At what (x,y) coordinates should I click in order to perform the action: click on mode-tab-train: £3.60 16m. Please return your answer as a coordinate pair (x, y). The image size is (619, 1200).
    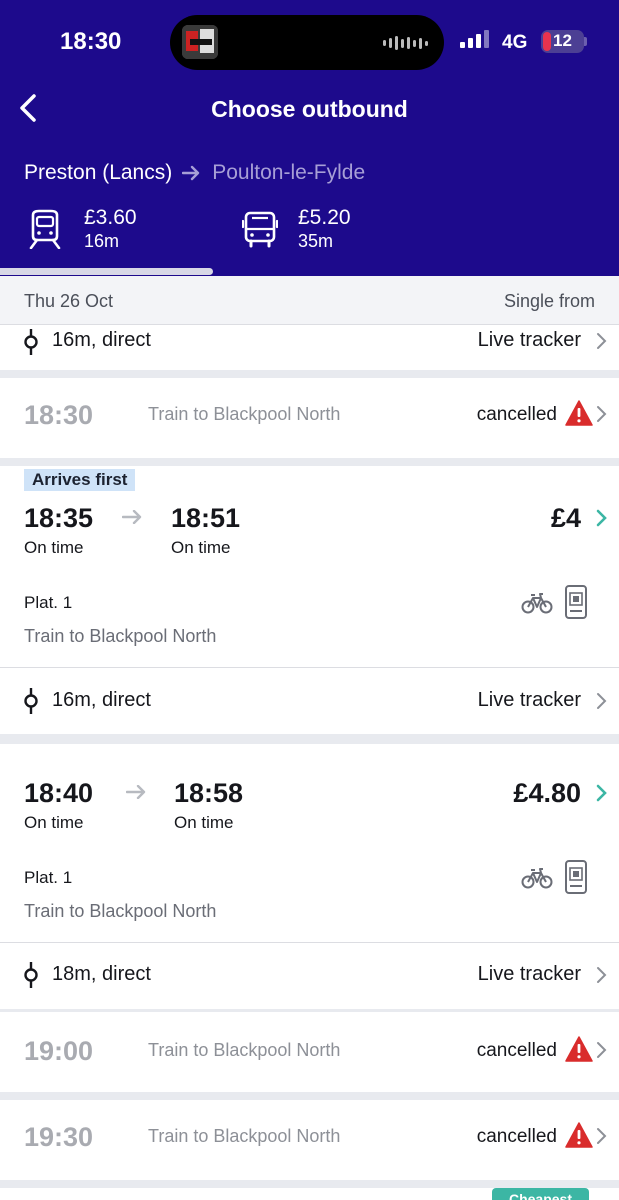
    Looking at the image, I should click on (81, 229).